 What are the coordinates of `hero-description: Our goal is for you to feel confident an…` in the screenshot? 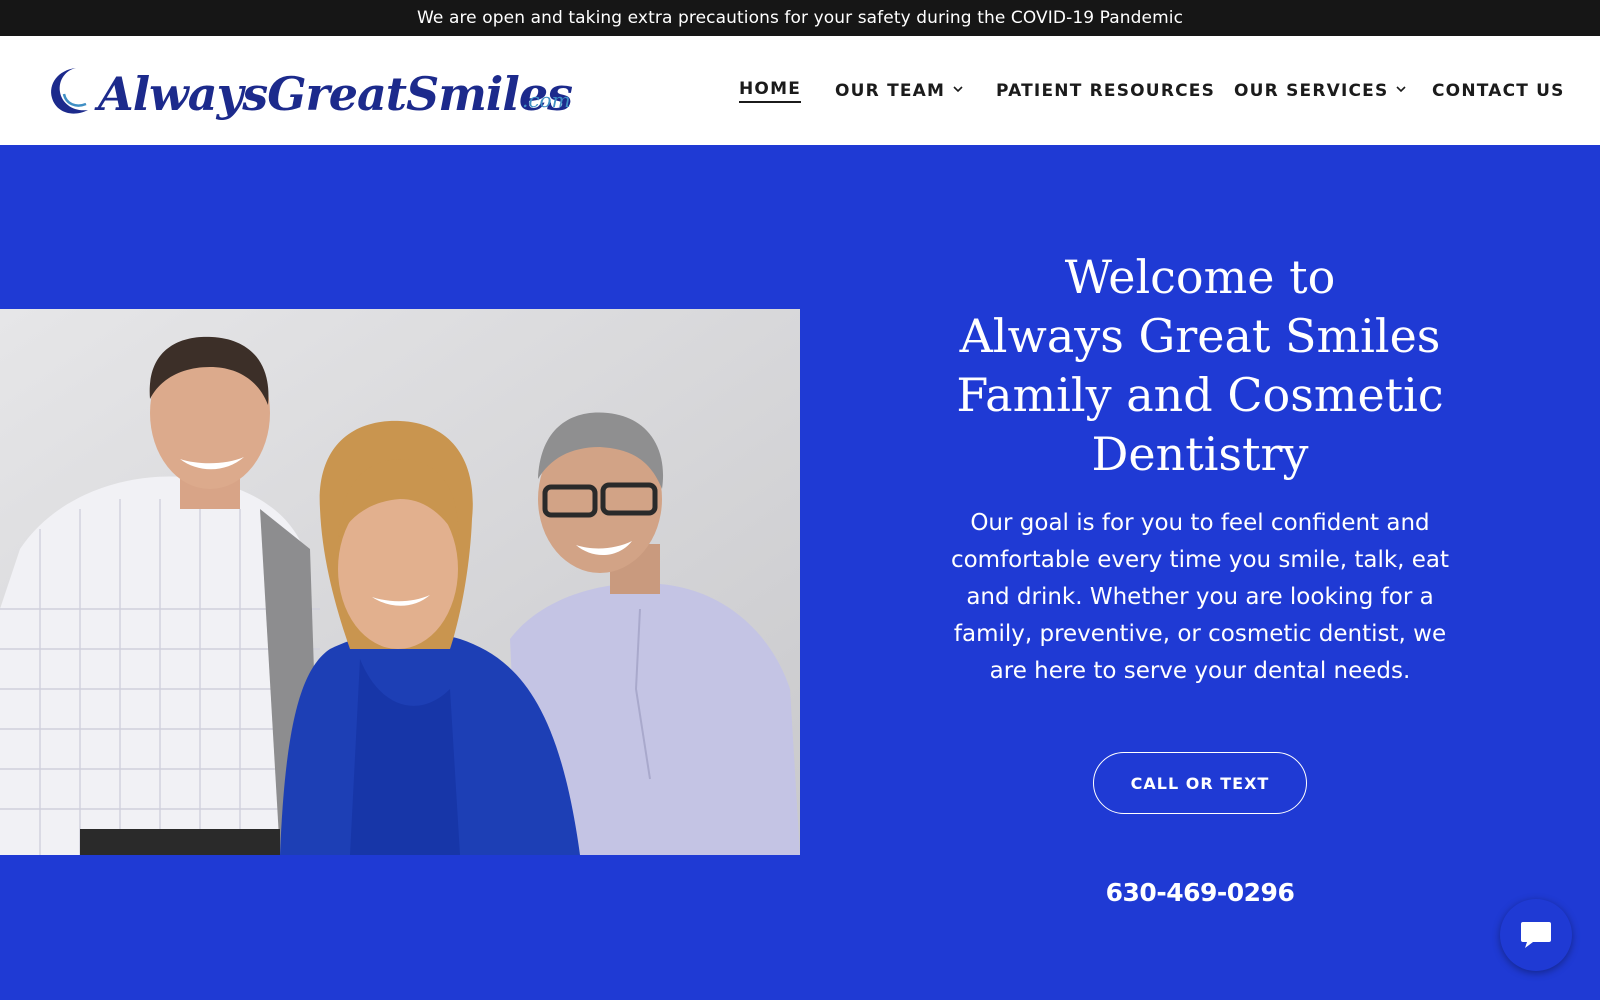 It's located at (1200, 597).